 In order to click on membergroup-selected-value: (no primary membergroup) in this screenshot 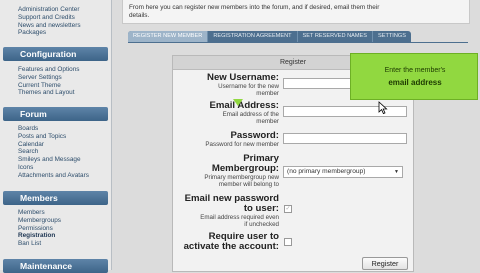, I will do `click(326, 171)`.